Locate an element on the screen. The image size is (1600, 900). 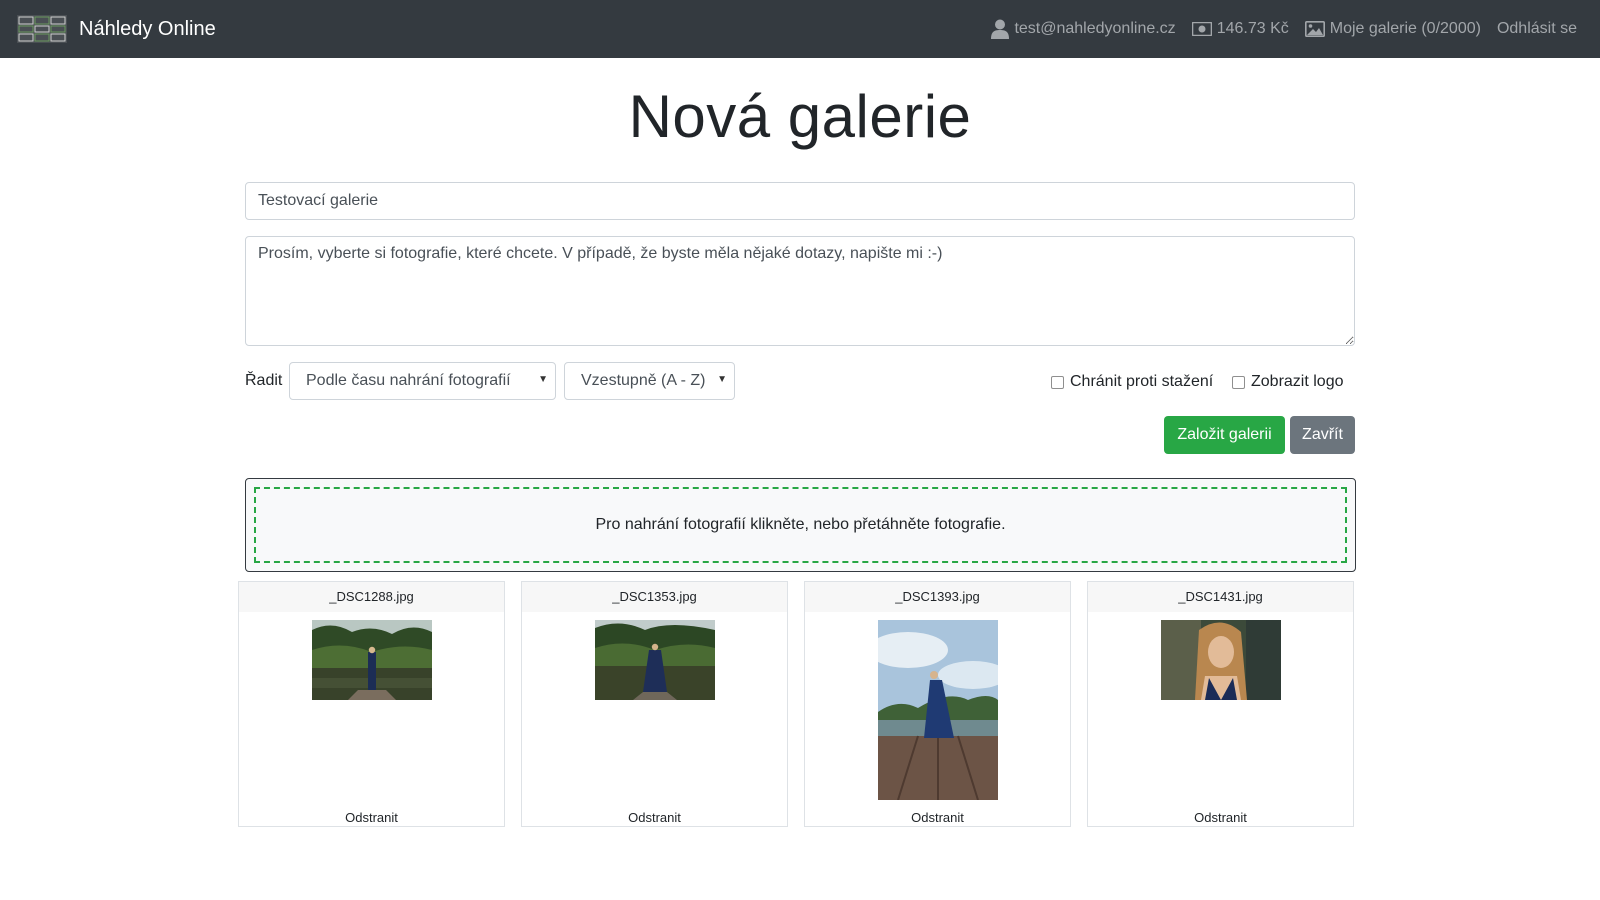
create-gallery-button: Založit galerii is located at coordinates (1224, 435).